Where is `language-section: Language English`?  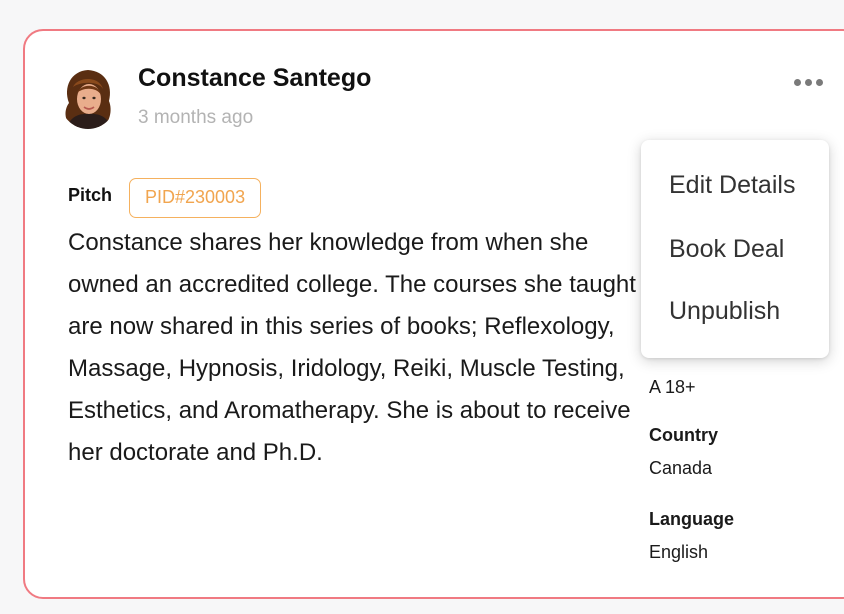
language-section: Language English is located at coordinates (691, 535).